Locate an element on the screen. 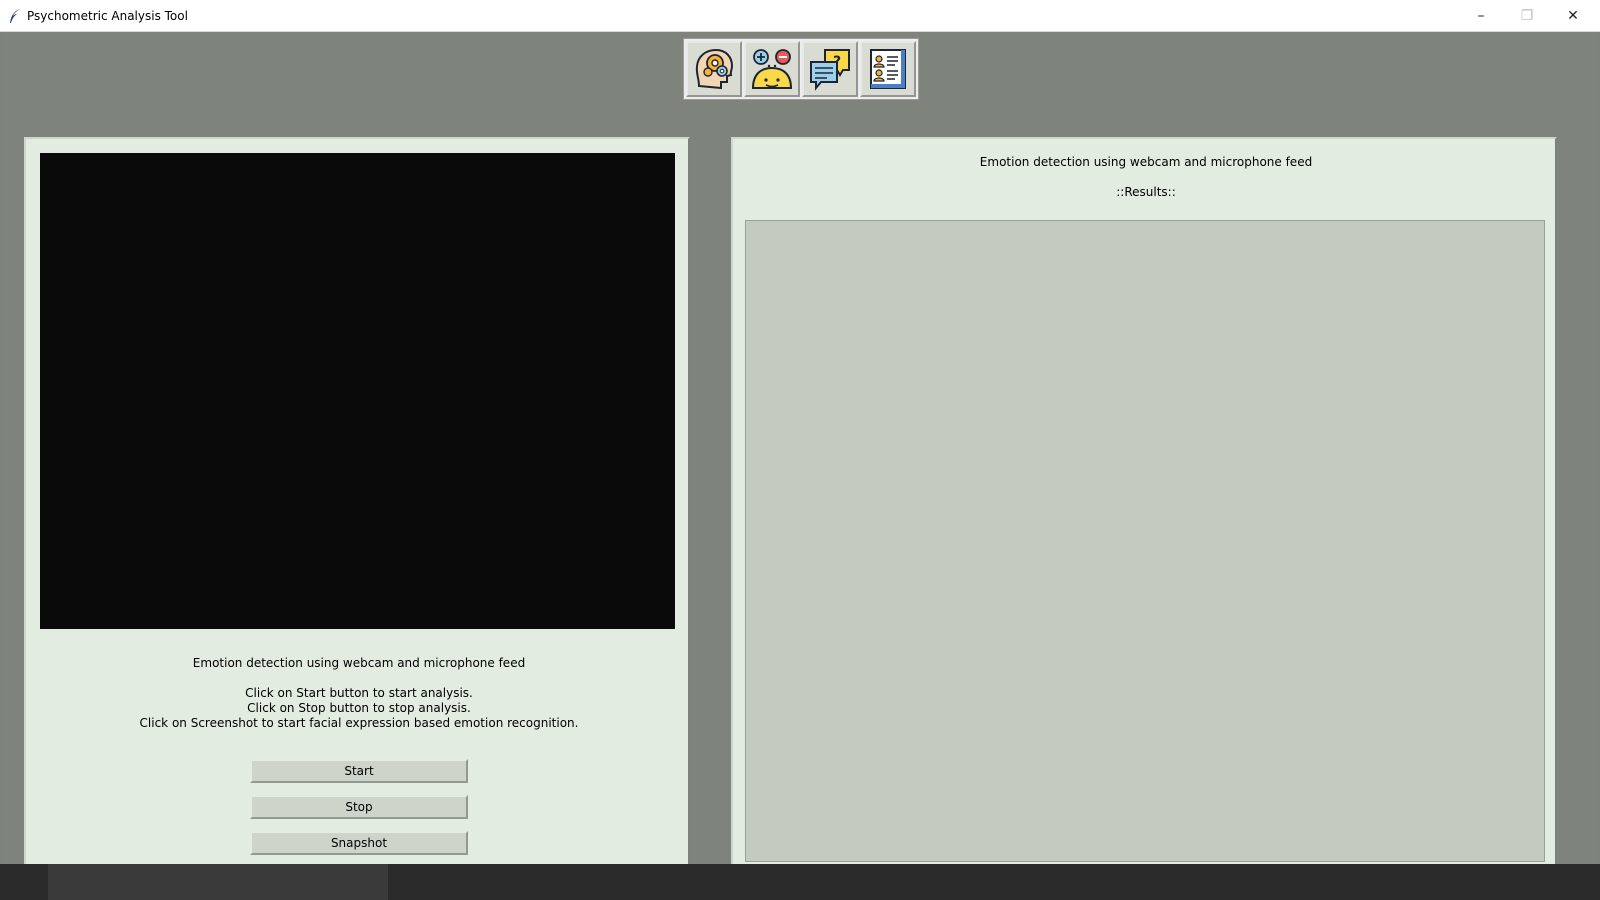  feather-icon is located at coordinates (15, 16).